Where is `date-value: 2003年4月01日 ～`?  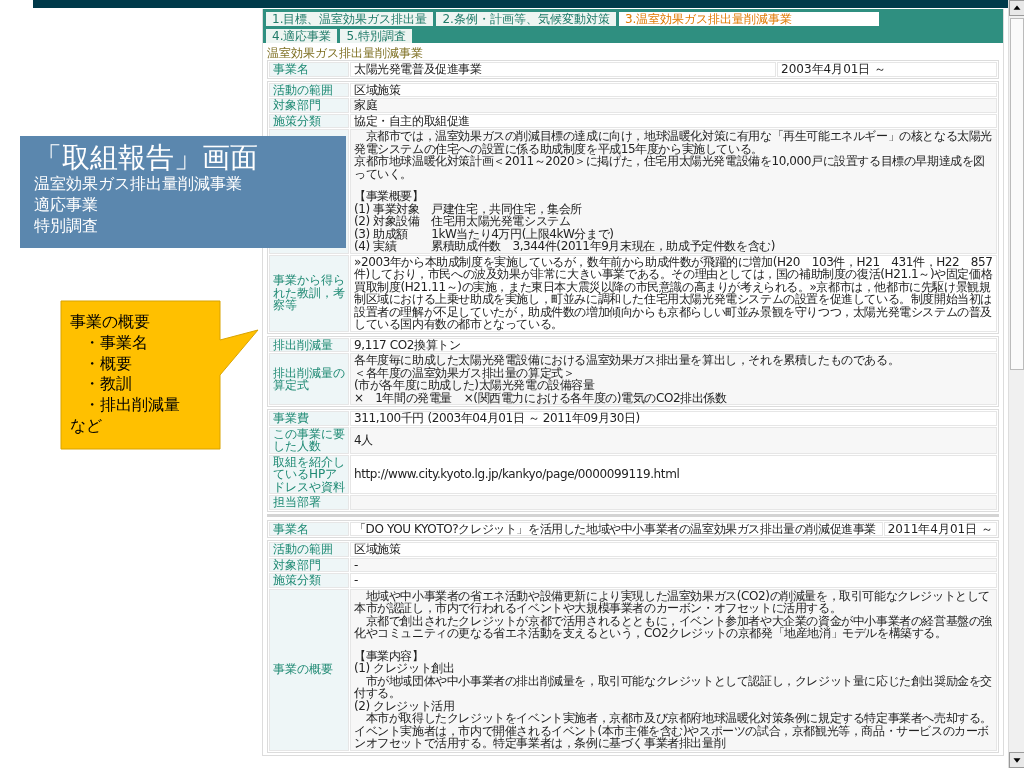 date-value: 2003年4月01日 ～ is located at coordinates (887, 69).